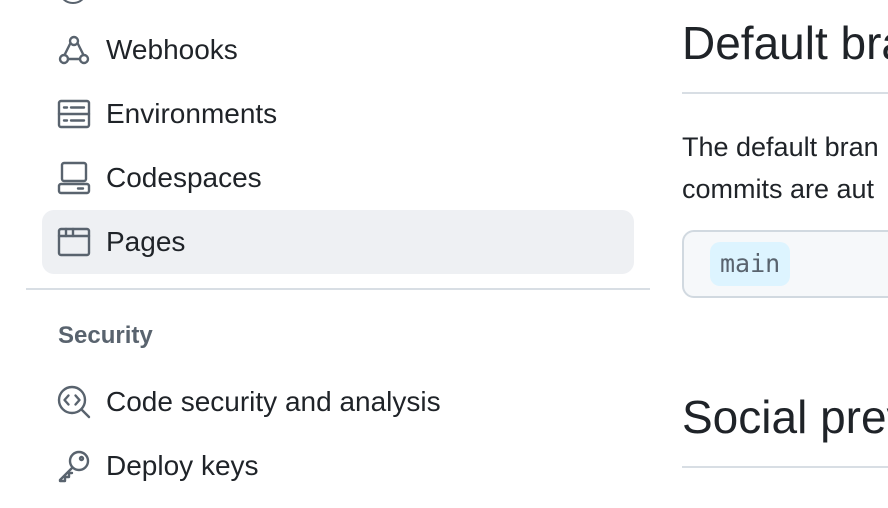  What do you see at coordinates (338, 178) in the screenshot?
I see `sidebar-item-codespaces: Codespaces` at bounding box center [338, 178].